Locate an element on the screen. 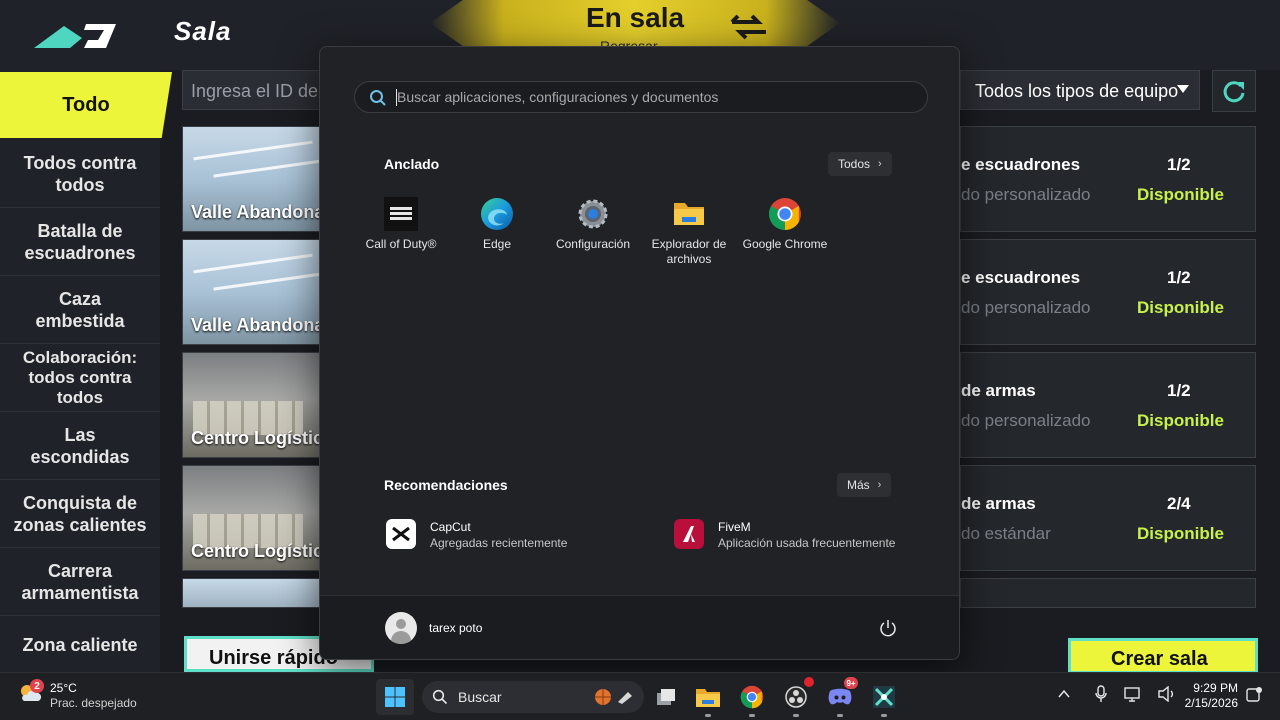  pinned-app-settings: Configuración is located at coordinates (593, 224).